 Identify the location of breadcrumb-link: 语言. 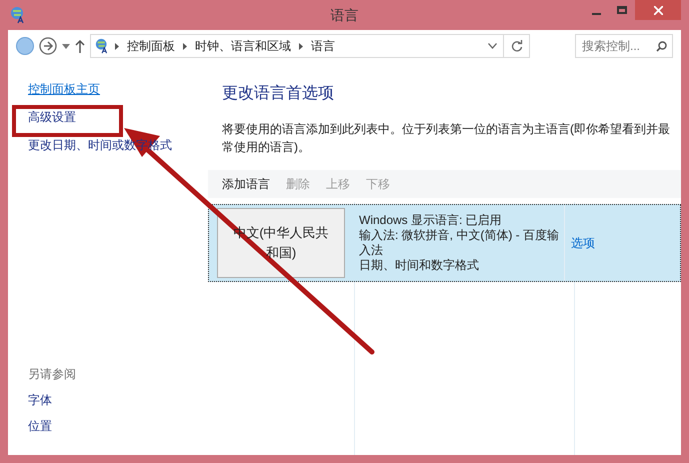
(323, 46).